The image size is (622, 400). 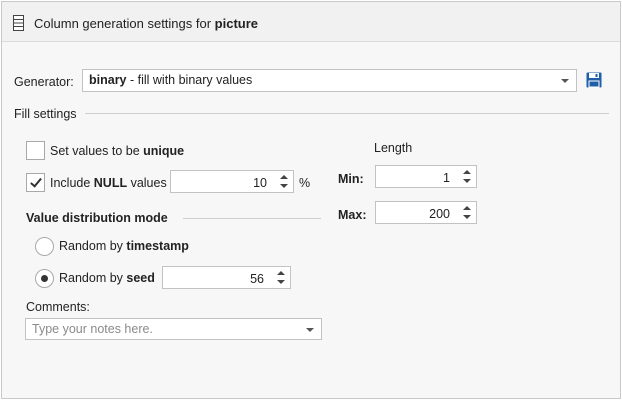 What do you see at coordinates (439, 214) in the screenshot?
I see `max-length-value: 200` at bounding box center [439, 214].